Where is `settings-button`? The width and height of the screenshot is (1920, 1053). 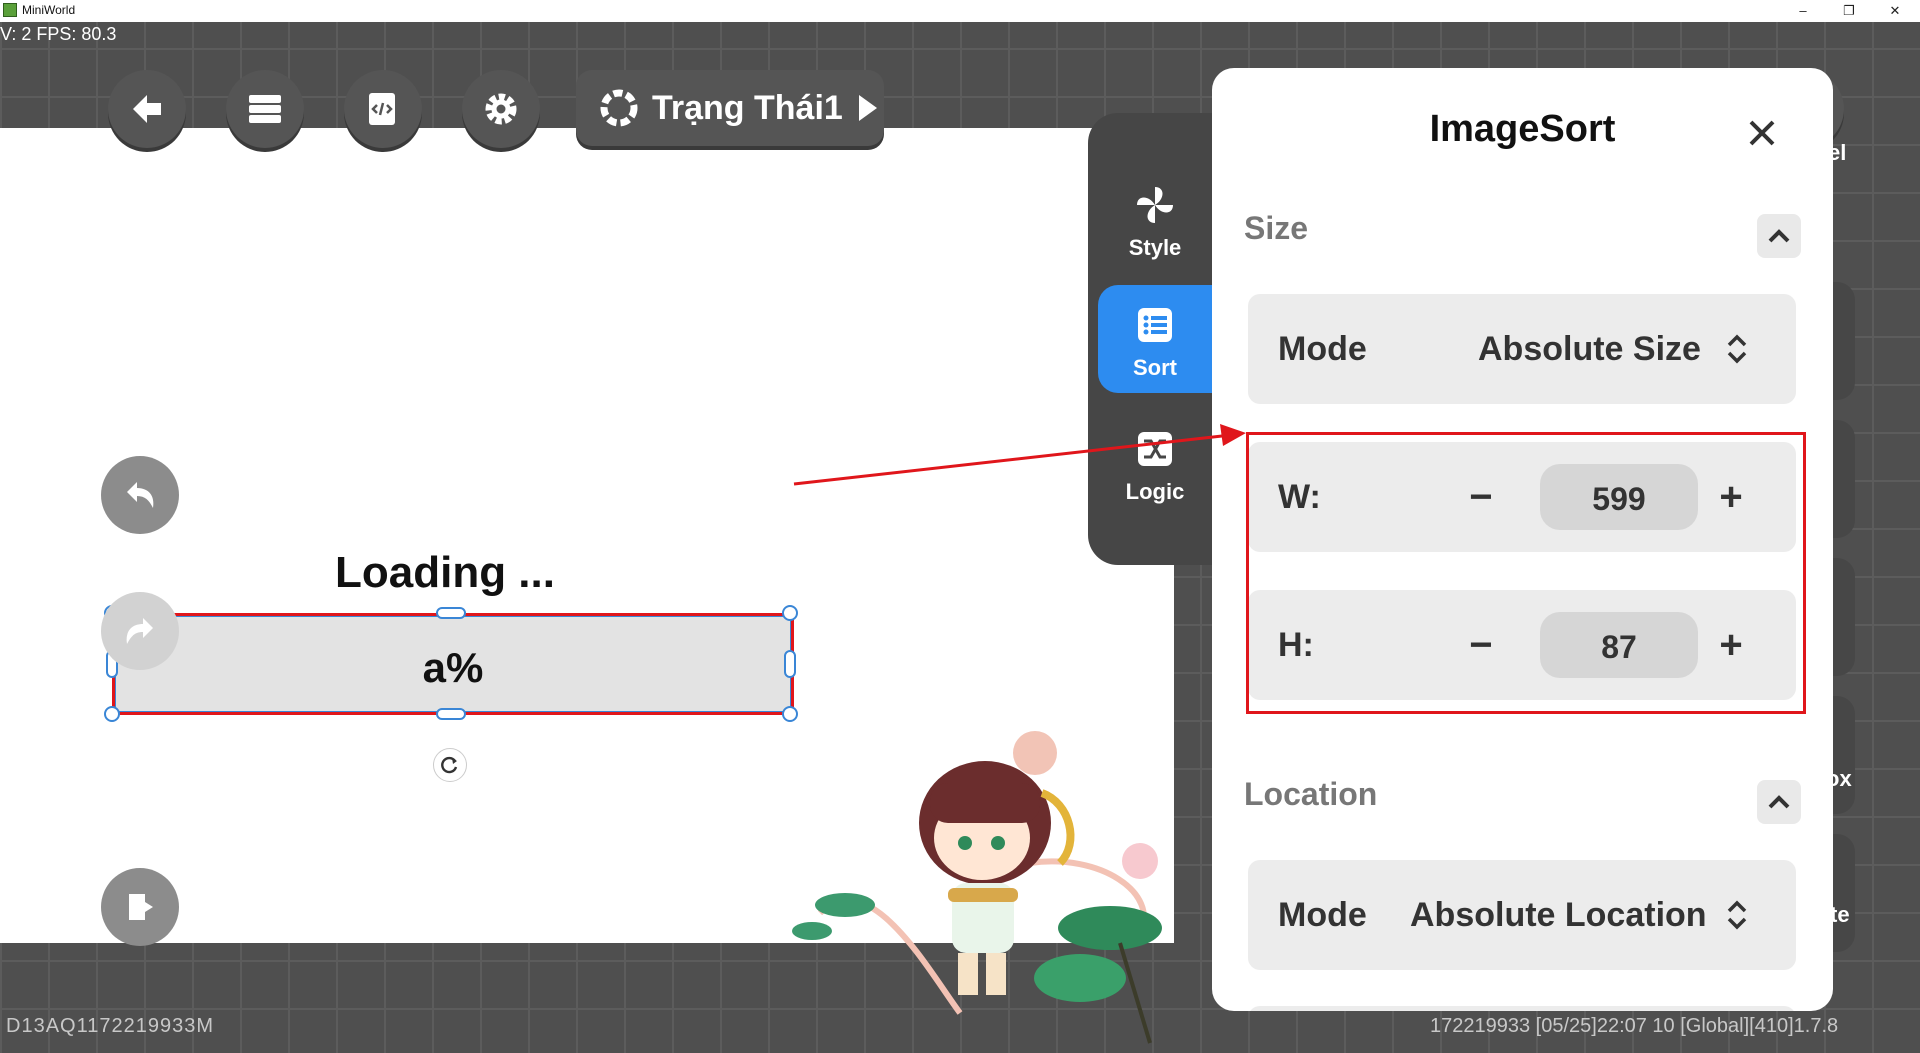
settings-button is located at coordinates (501, 109).